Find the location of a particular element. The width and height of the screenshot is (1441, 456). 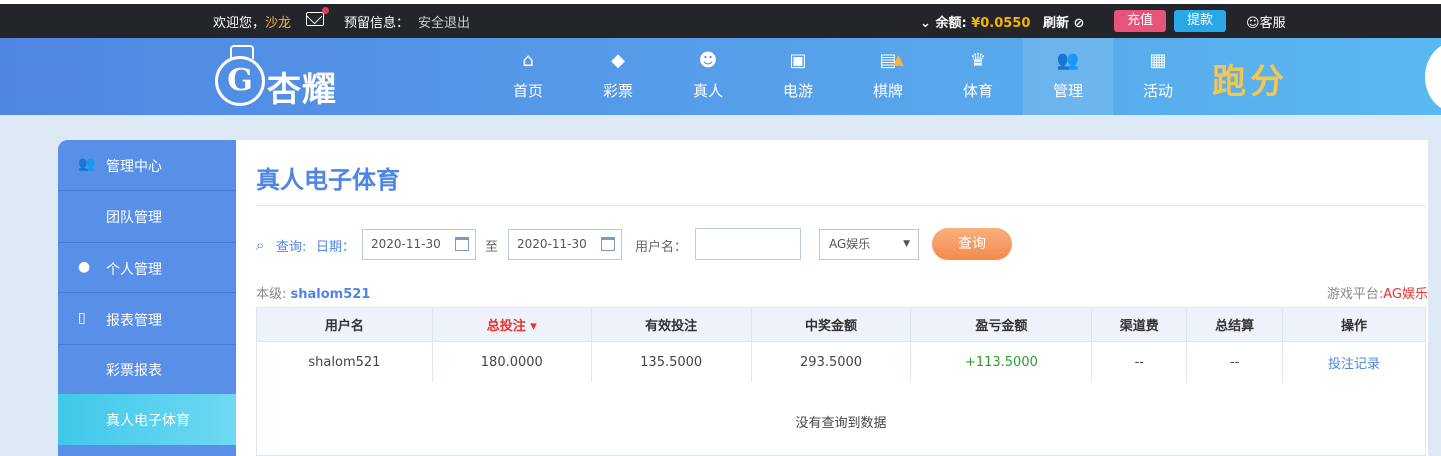

sort-desc-icon: ▾ is located at coordinates (533, 326).